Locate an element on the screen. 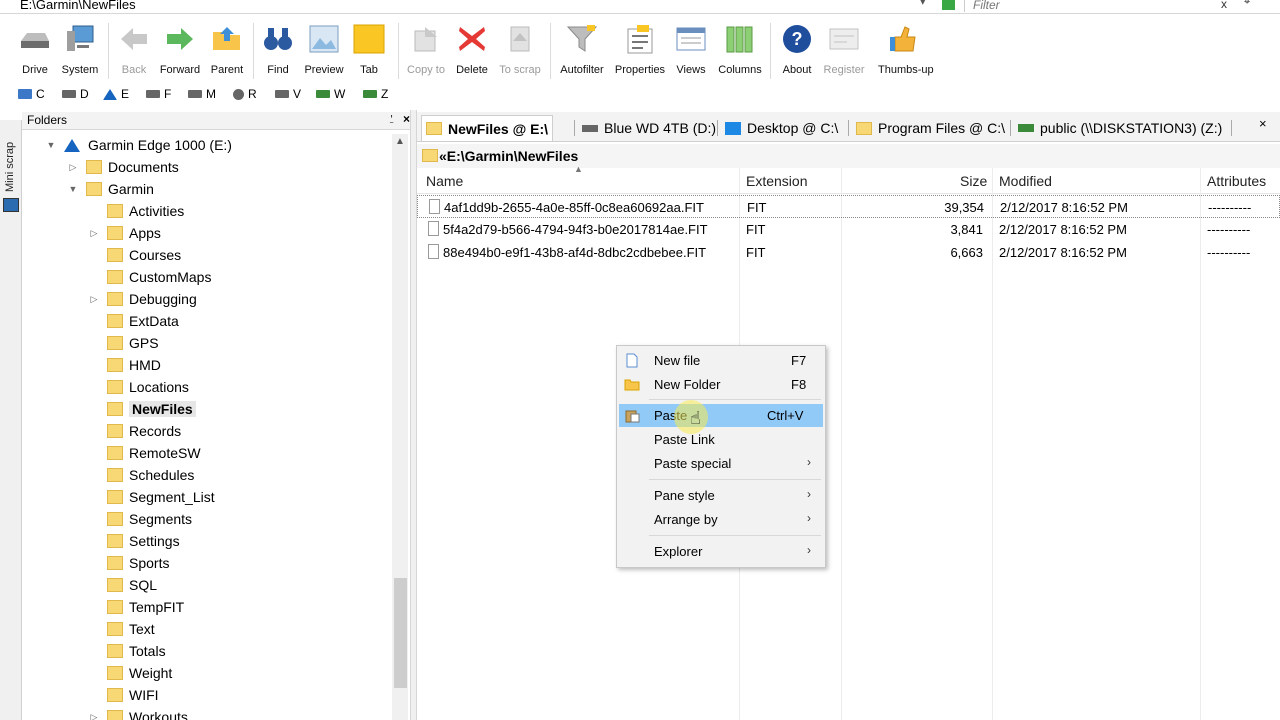 The width and height of the screenshot is (1280, 720). about-button: ? About is located at coordinates (797, 52).